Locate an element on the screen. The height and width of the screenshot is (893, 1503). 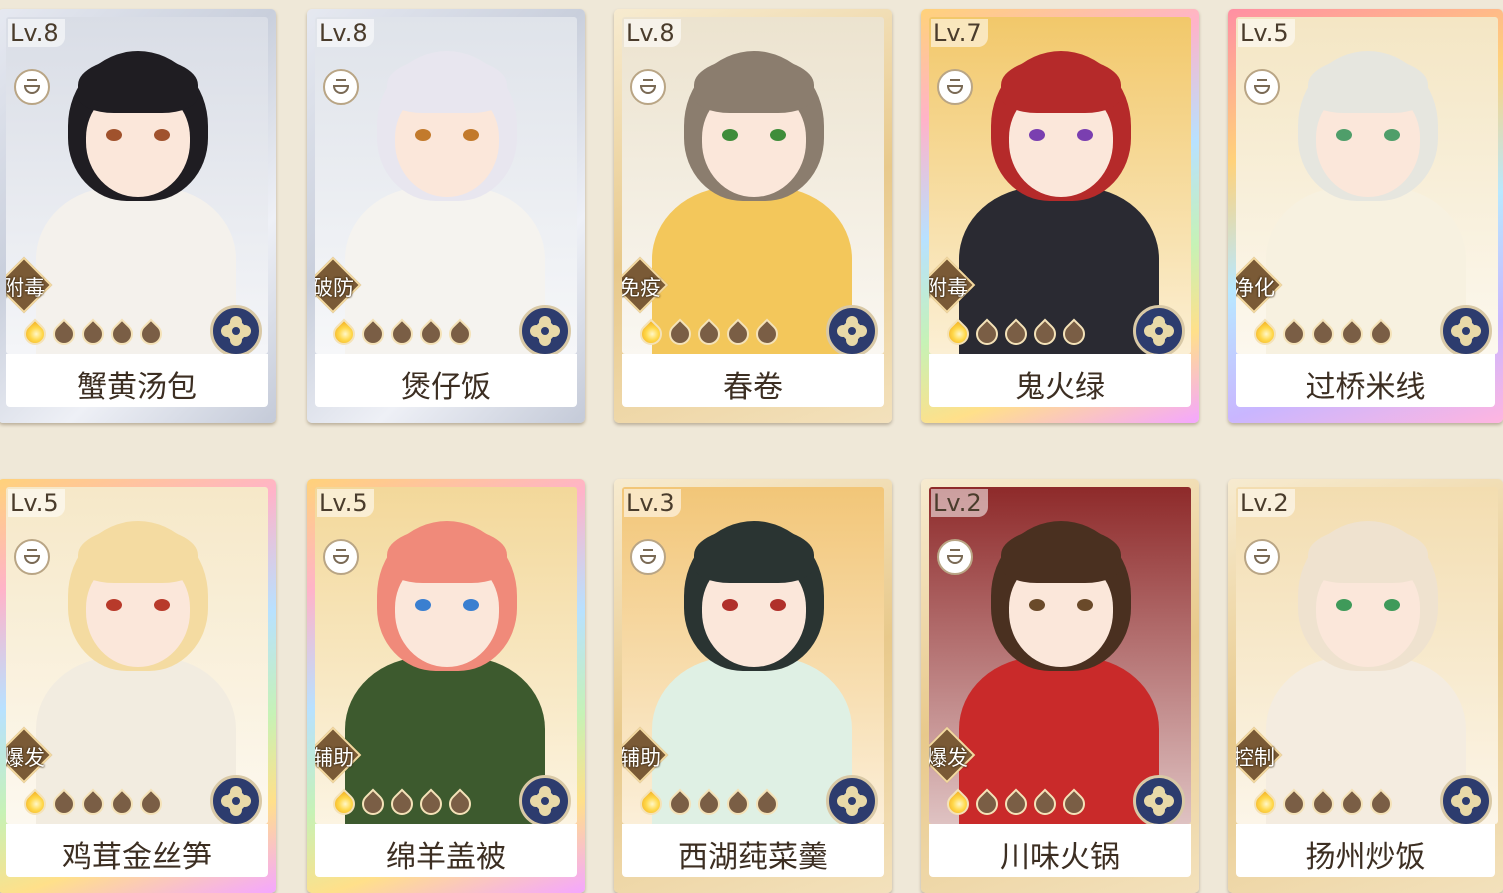
character-name: 鸡茸金丝笋 is located at coordinates (137, 857).